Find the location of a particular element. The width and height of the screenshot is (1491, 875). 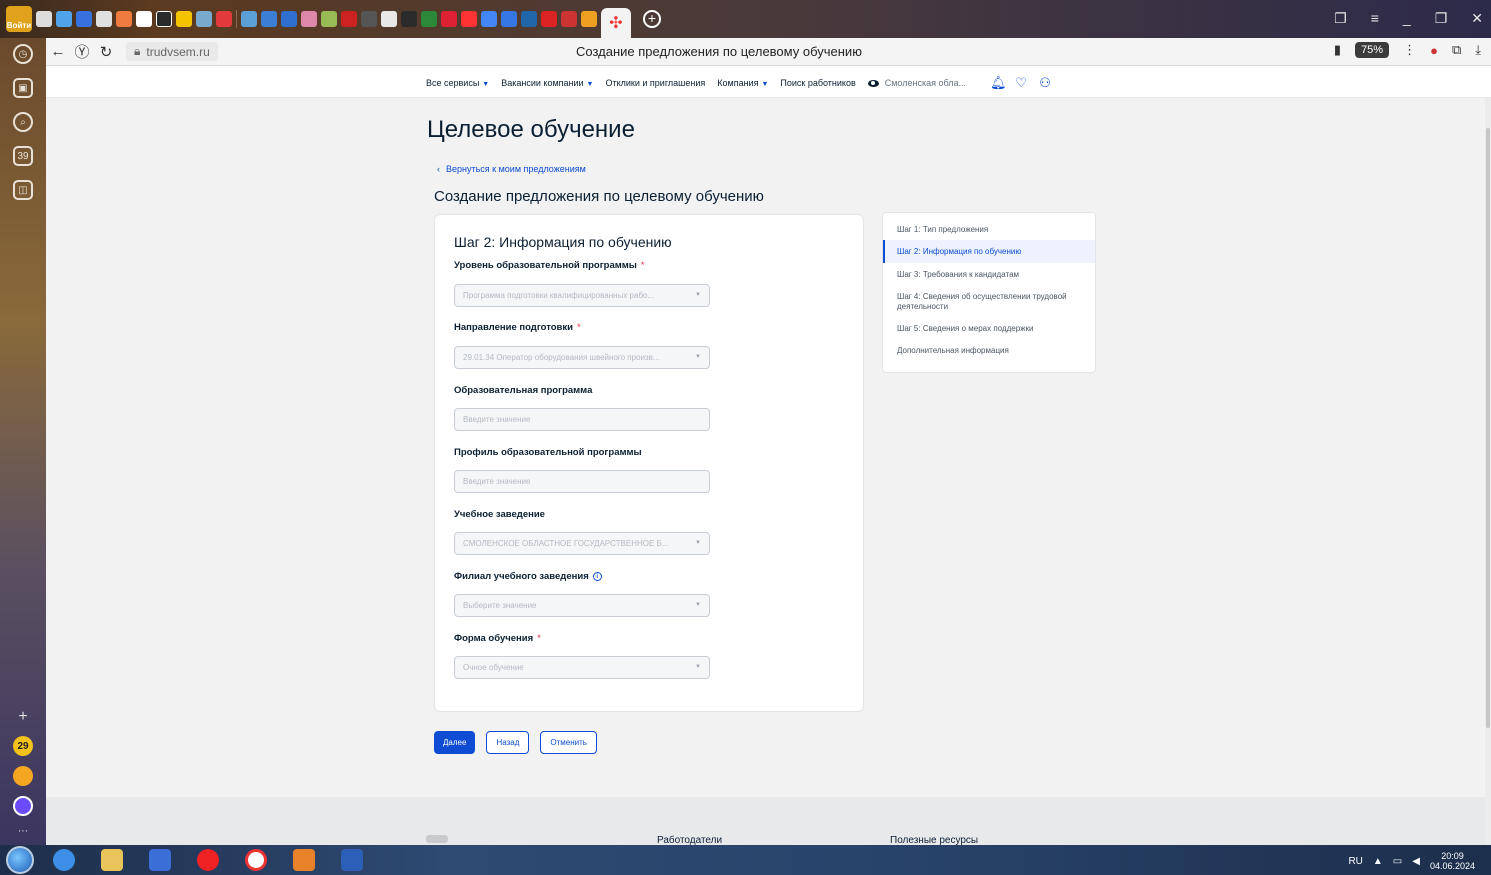

study-form-select: Очное обучение ▼ is located at coordinates (582, 667).